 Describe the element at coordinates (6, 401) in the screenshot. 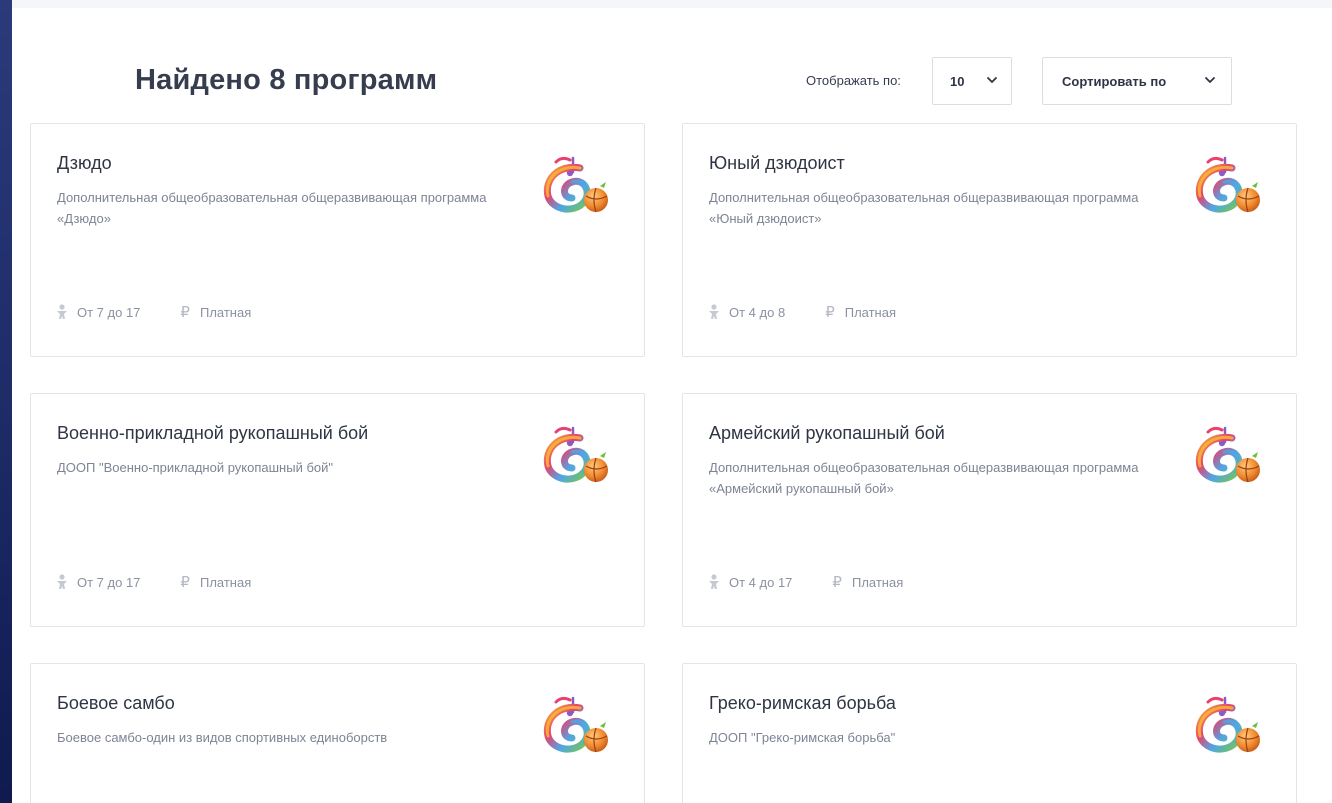

I see `left-sidebar-edge` at that location.